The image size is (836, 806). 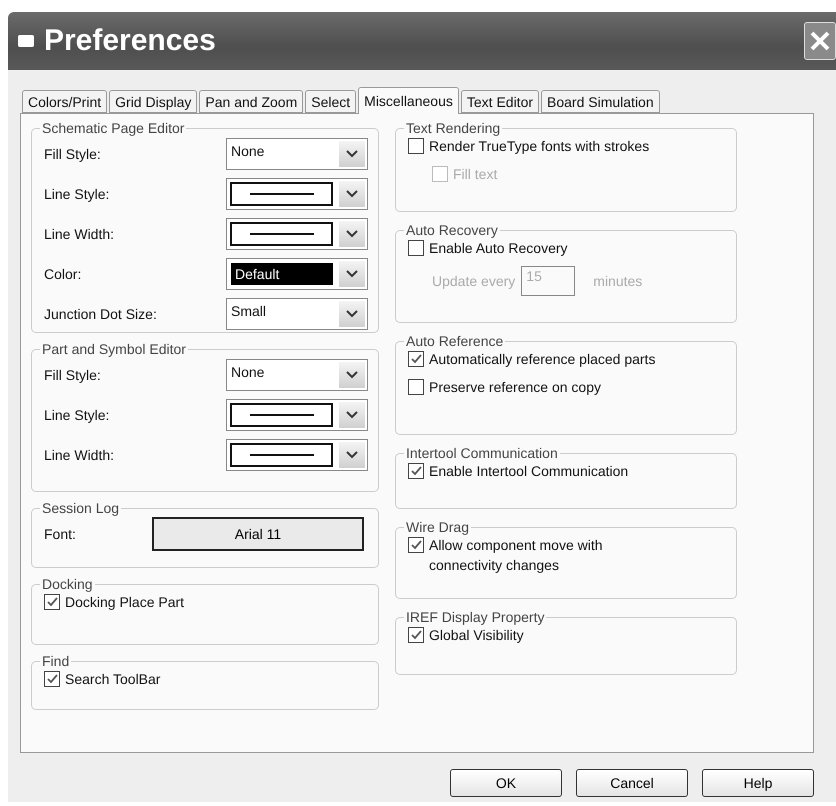 What do you see at coordinates (476, 635) in the screenshot?
I see `checkbox-label: Global Visibility` at bounding box center [476, 635].